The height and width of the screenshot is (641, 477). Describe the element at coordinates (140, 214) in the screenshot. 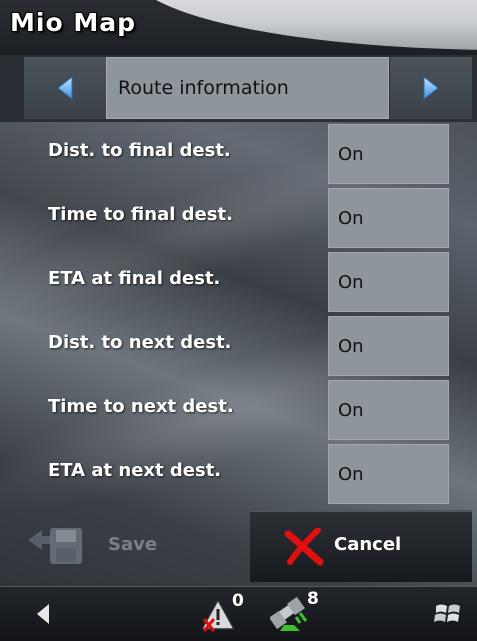

I see `setting-label: Time to final dest.` at that location.